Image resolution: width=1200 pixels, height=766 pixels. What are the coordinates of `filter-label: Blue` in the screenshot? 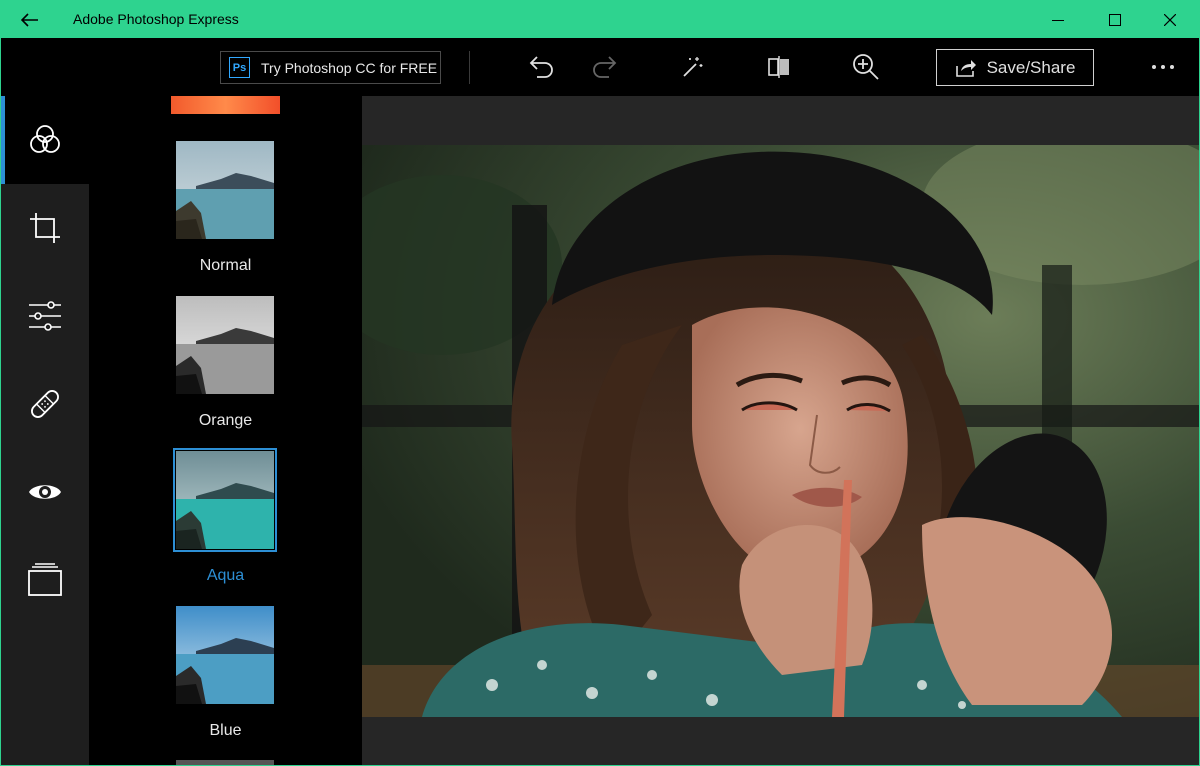 It's located at (225, 730).